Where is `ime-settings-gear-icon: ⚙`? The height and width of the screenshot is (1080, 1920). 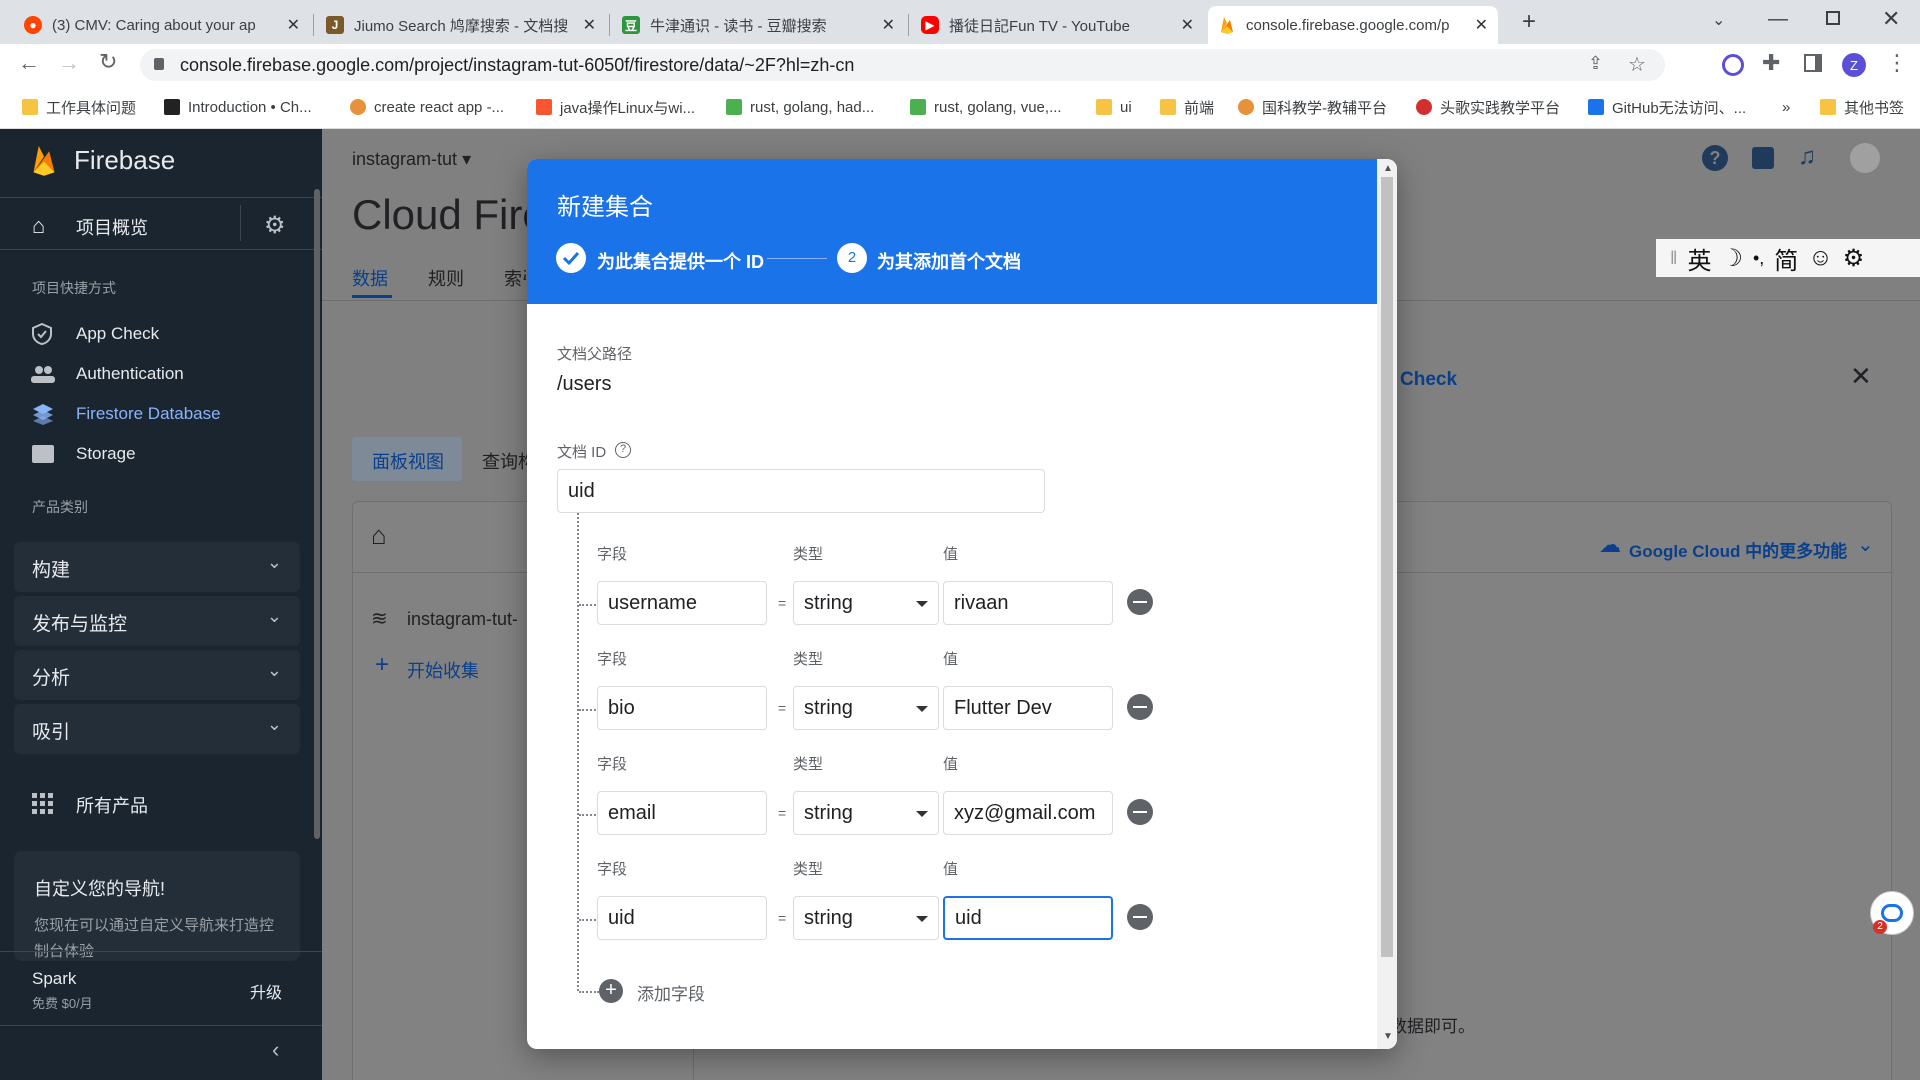 ime-settings-gear-icon: ⚙ is located at coordinates (1854, 258).